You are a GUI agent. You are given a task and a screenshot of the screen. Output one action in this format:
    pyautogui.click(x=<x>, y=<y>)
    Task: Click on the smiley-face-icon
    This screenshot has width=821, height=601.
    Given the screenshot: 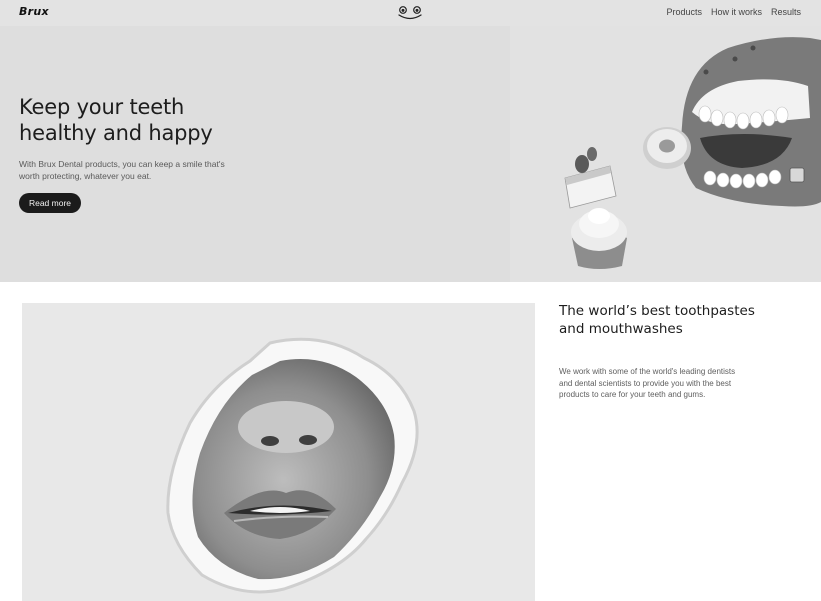 What is the action you would take?
    pyautogui.click(x=410, y=12)
    